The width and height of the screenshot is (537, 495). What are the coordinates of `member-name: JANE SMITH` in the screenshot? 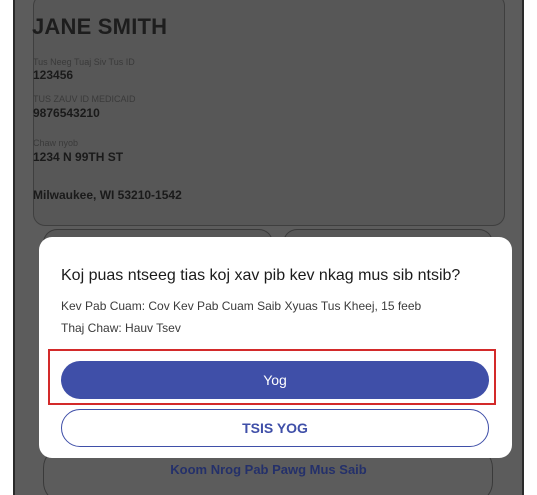 It's located at (100, 26).